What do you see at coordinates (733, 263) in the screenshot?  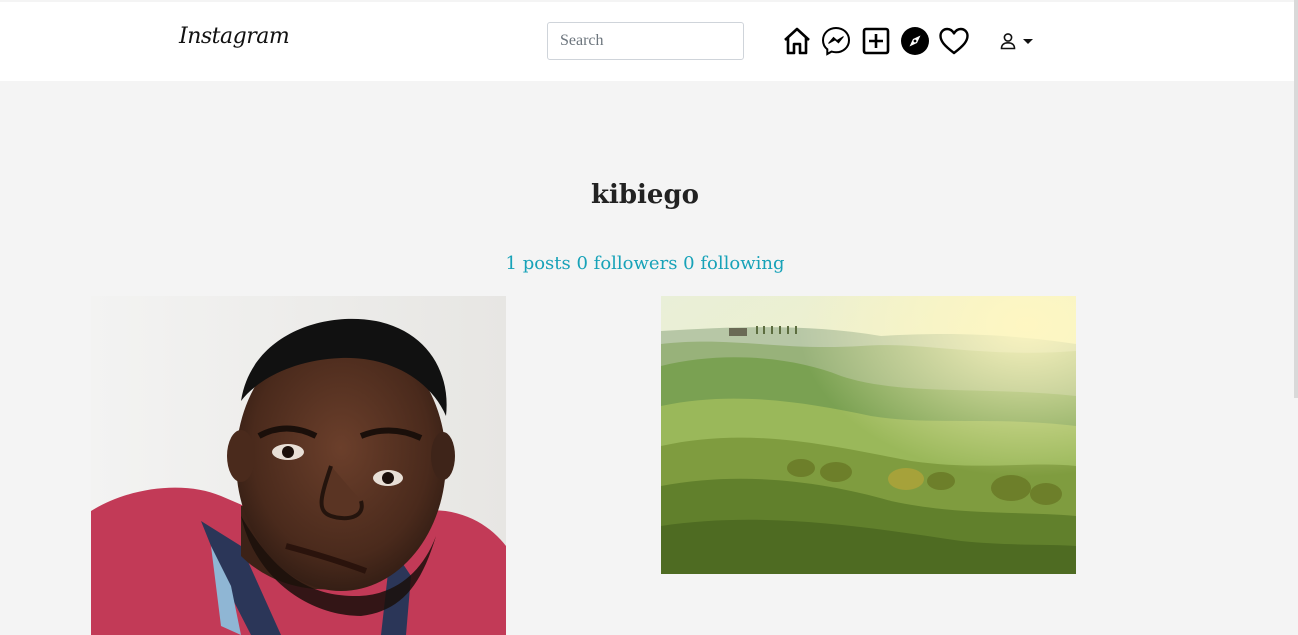 I see `following-count: 0 following` at bounding box center [733, 263].